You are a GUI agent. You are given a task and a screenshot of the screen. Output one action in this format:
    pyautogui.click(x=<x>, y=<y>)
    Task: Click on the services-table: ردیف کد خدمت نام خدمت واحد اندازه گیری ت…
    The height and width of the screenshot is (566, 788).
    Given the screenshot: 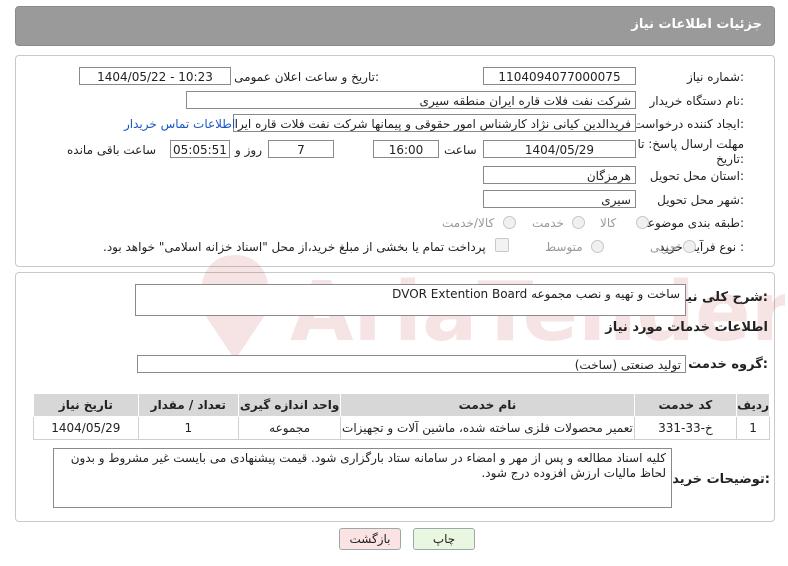 What is the action you would take?
    pyautogui.click(x=401, y=416)
    